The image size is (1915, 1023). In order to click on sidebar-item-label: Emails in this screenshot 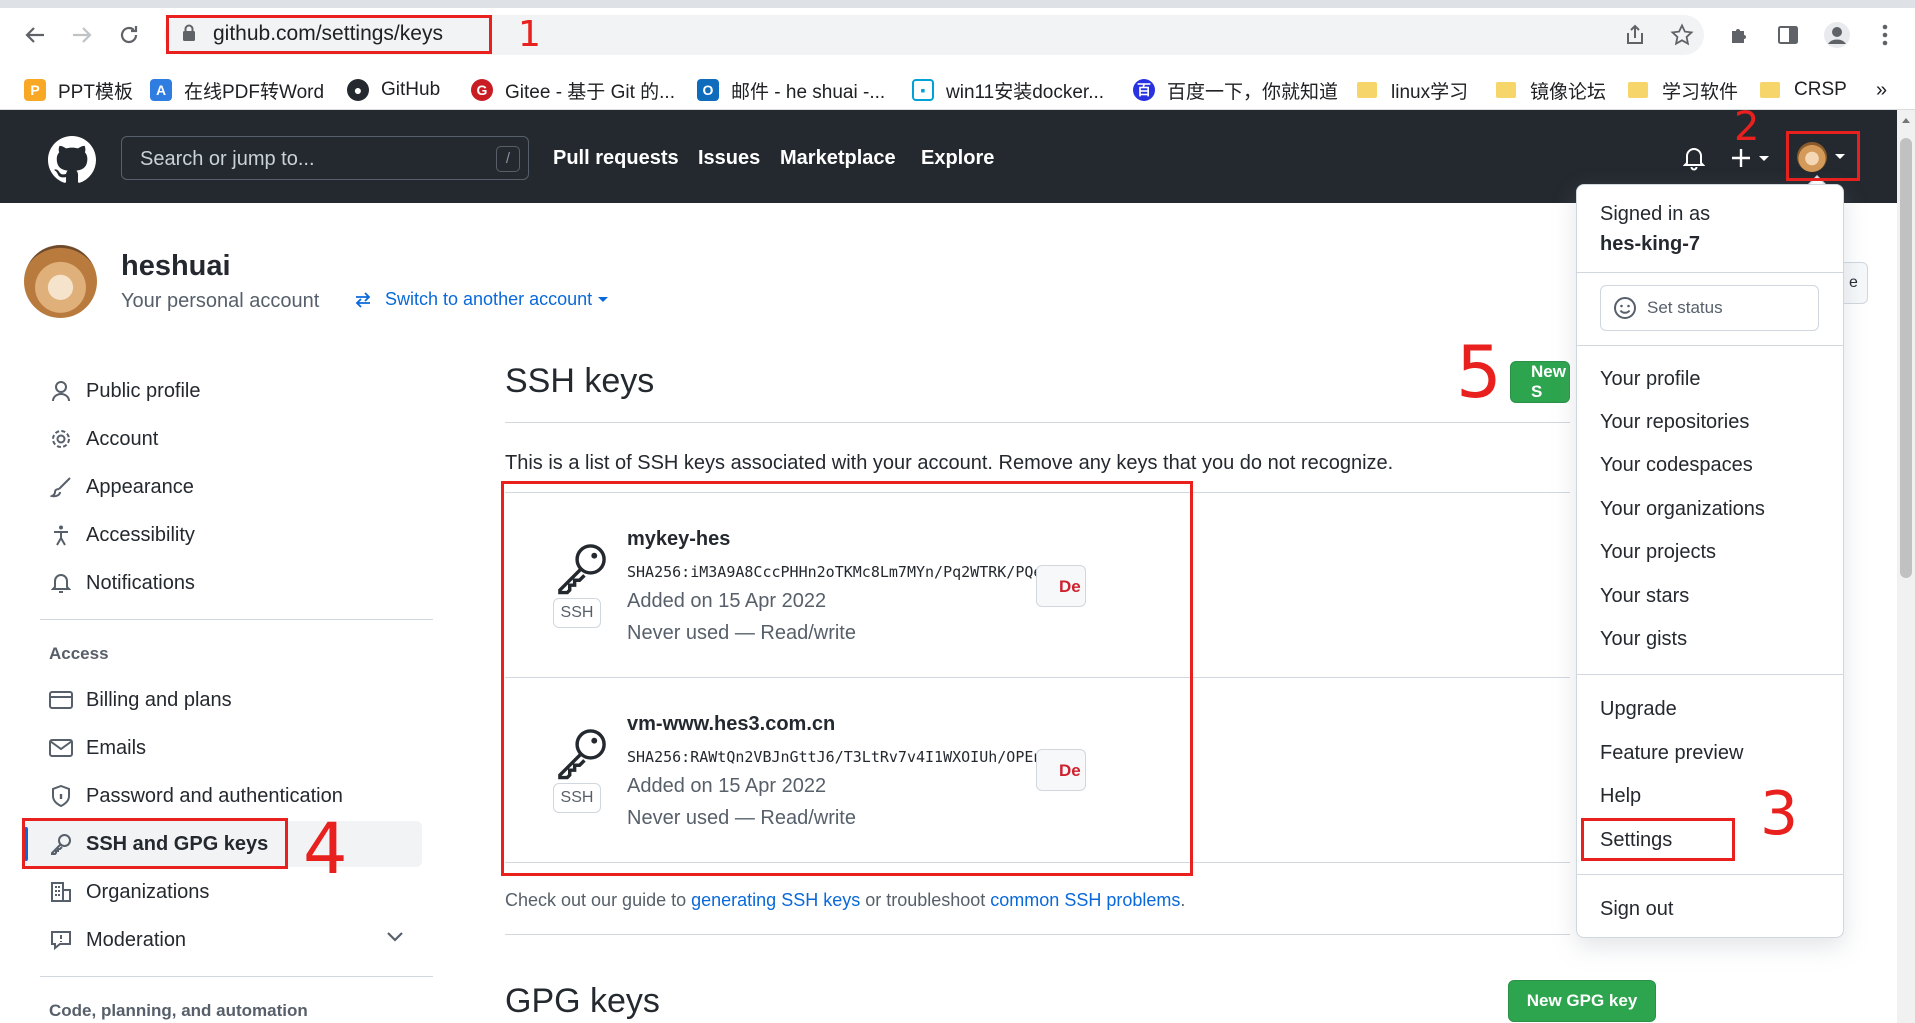, I will do `click(116, 747)`.